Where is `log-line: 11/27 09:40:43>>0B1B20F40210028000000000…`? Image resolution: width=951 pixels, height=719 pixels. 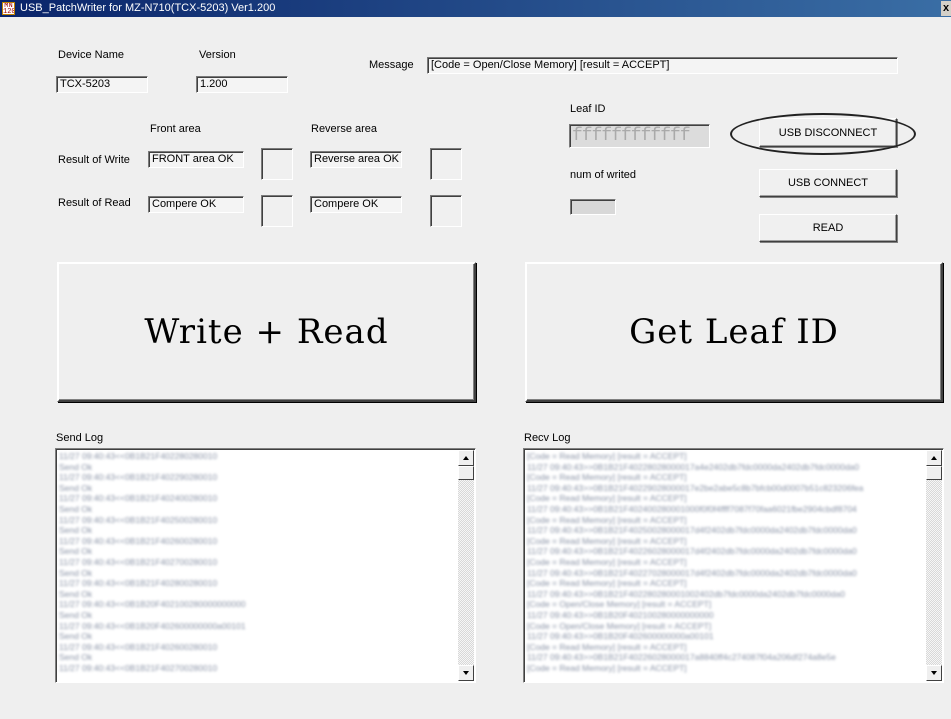 log-line: 11/27 09:40:43>>0B1B20F40210028000000000… is located at coordinates (620, 614).